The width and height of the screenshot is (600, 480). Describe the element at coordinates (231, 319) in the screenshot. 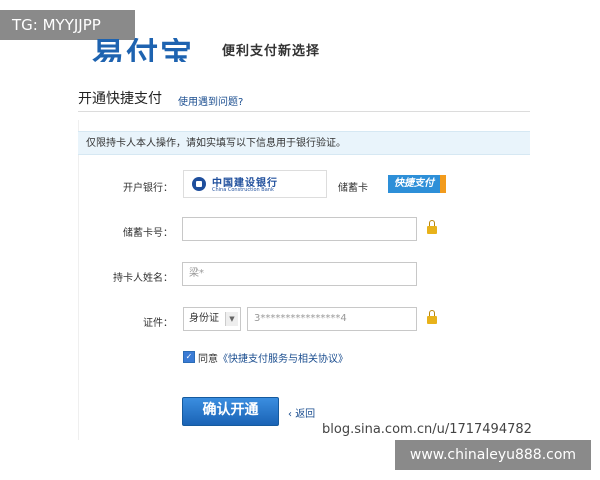

I see `chevron-down-icon: ▼` at that location.